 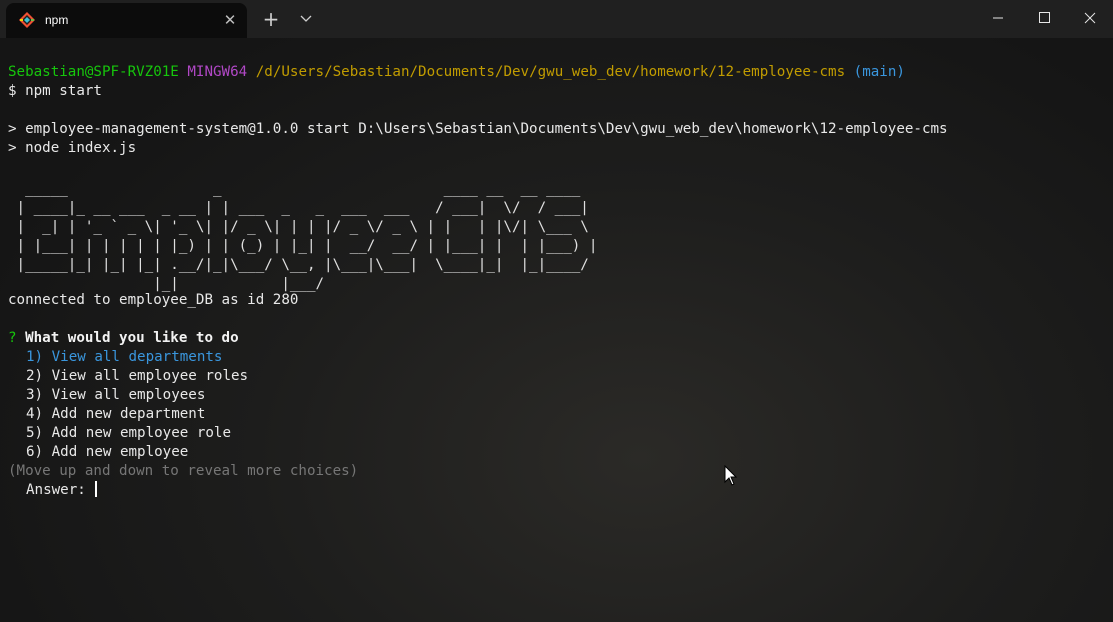 I want to click on question-text: What would you like to do, so click(x=132, y=338).